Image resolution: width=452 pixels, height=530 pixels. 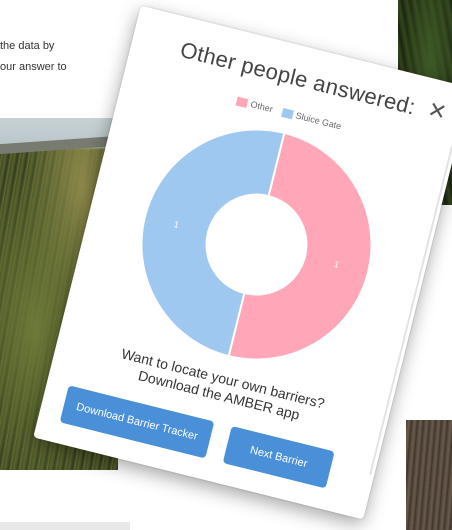 What do you see at coordinates (318, 121) in the screenshot?
I see `legend-label-sluice-gate: Sluice Gate` at bounding box center [318, 121].